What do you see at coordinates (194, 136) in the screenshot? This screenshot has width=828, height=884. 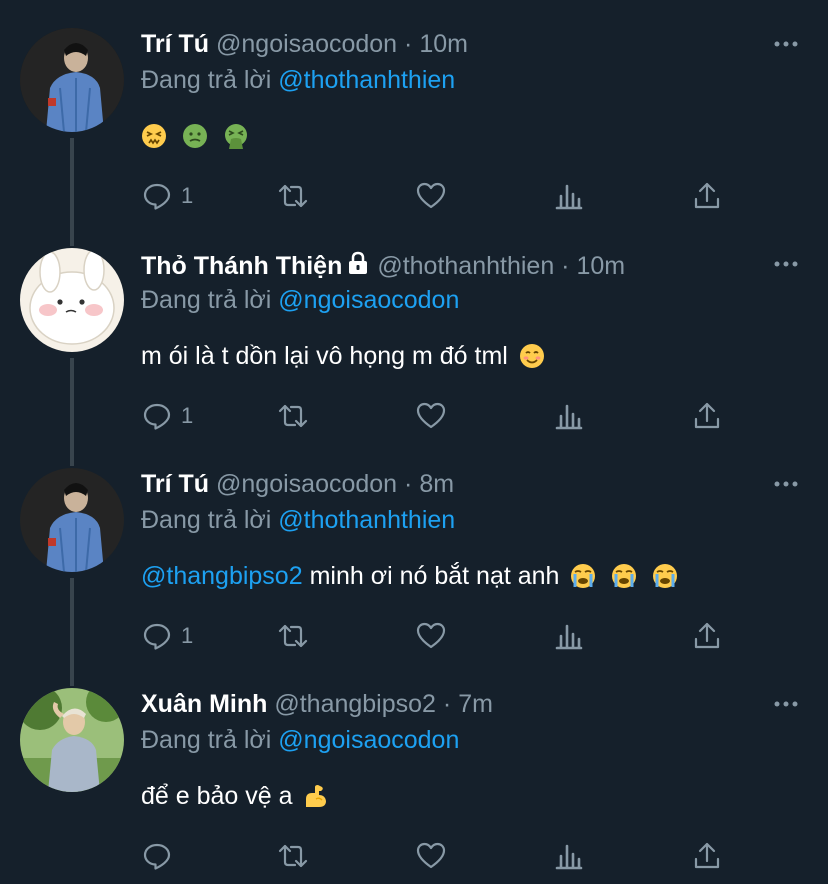 I see `nauseated-face-icon` at bounding box center [194, 136].